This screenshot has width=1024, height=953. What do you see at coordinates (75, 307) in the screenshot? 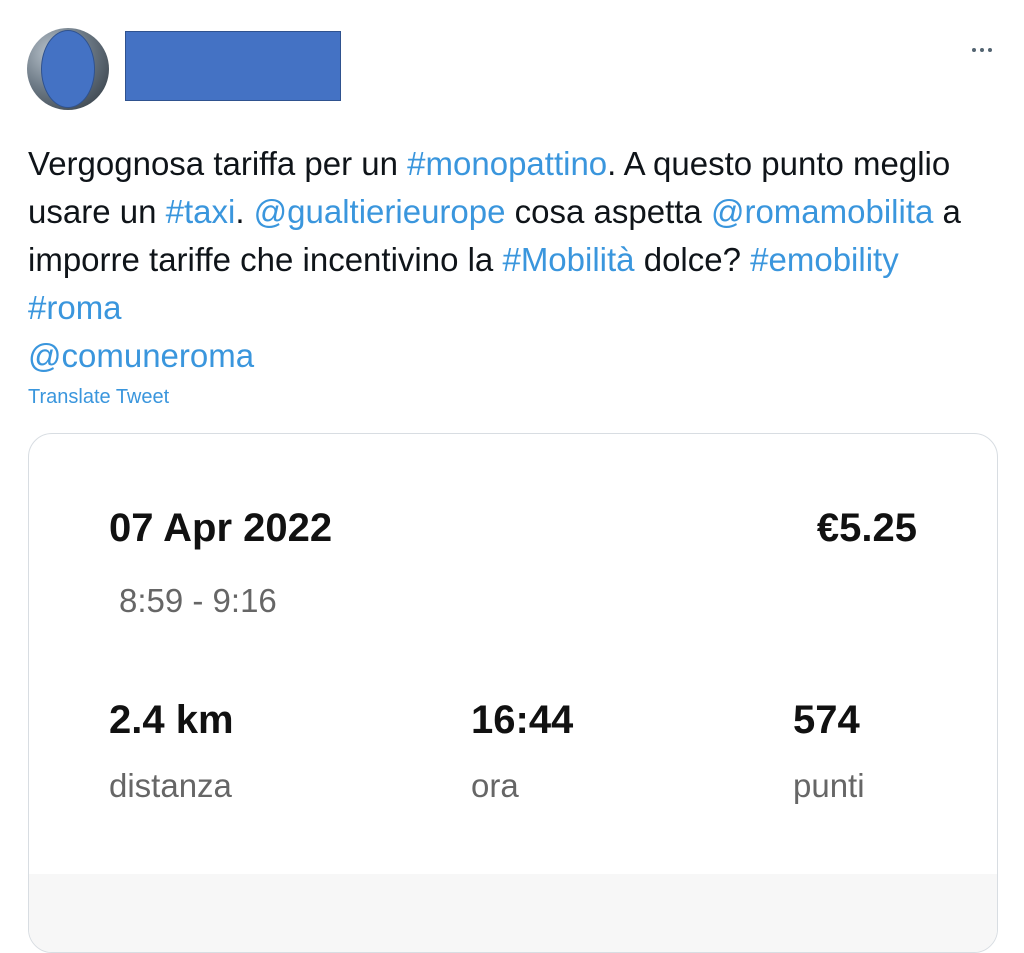
I see `hashtag-roma: #roma` at bounding box center [75, 307].